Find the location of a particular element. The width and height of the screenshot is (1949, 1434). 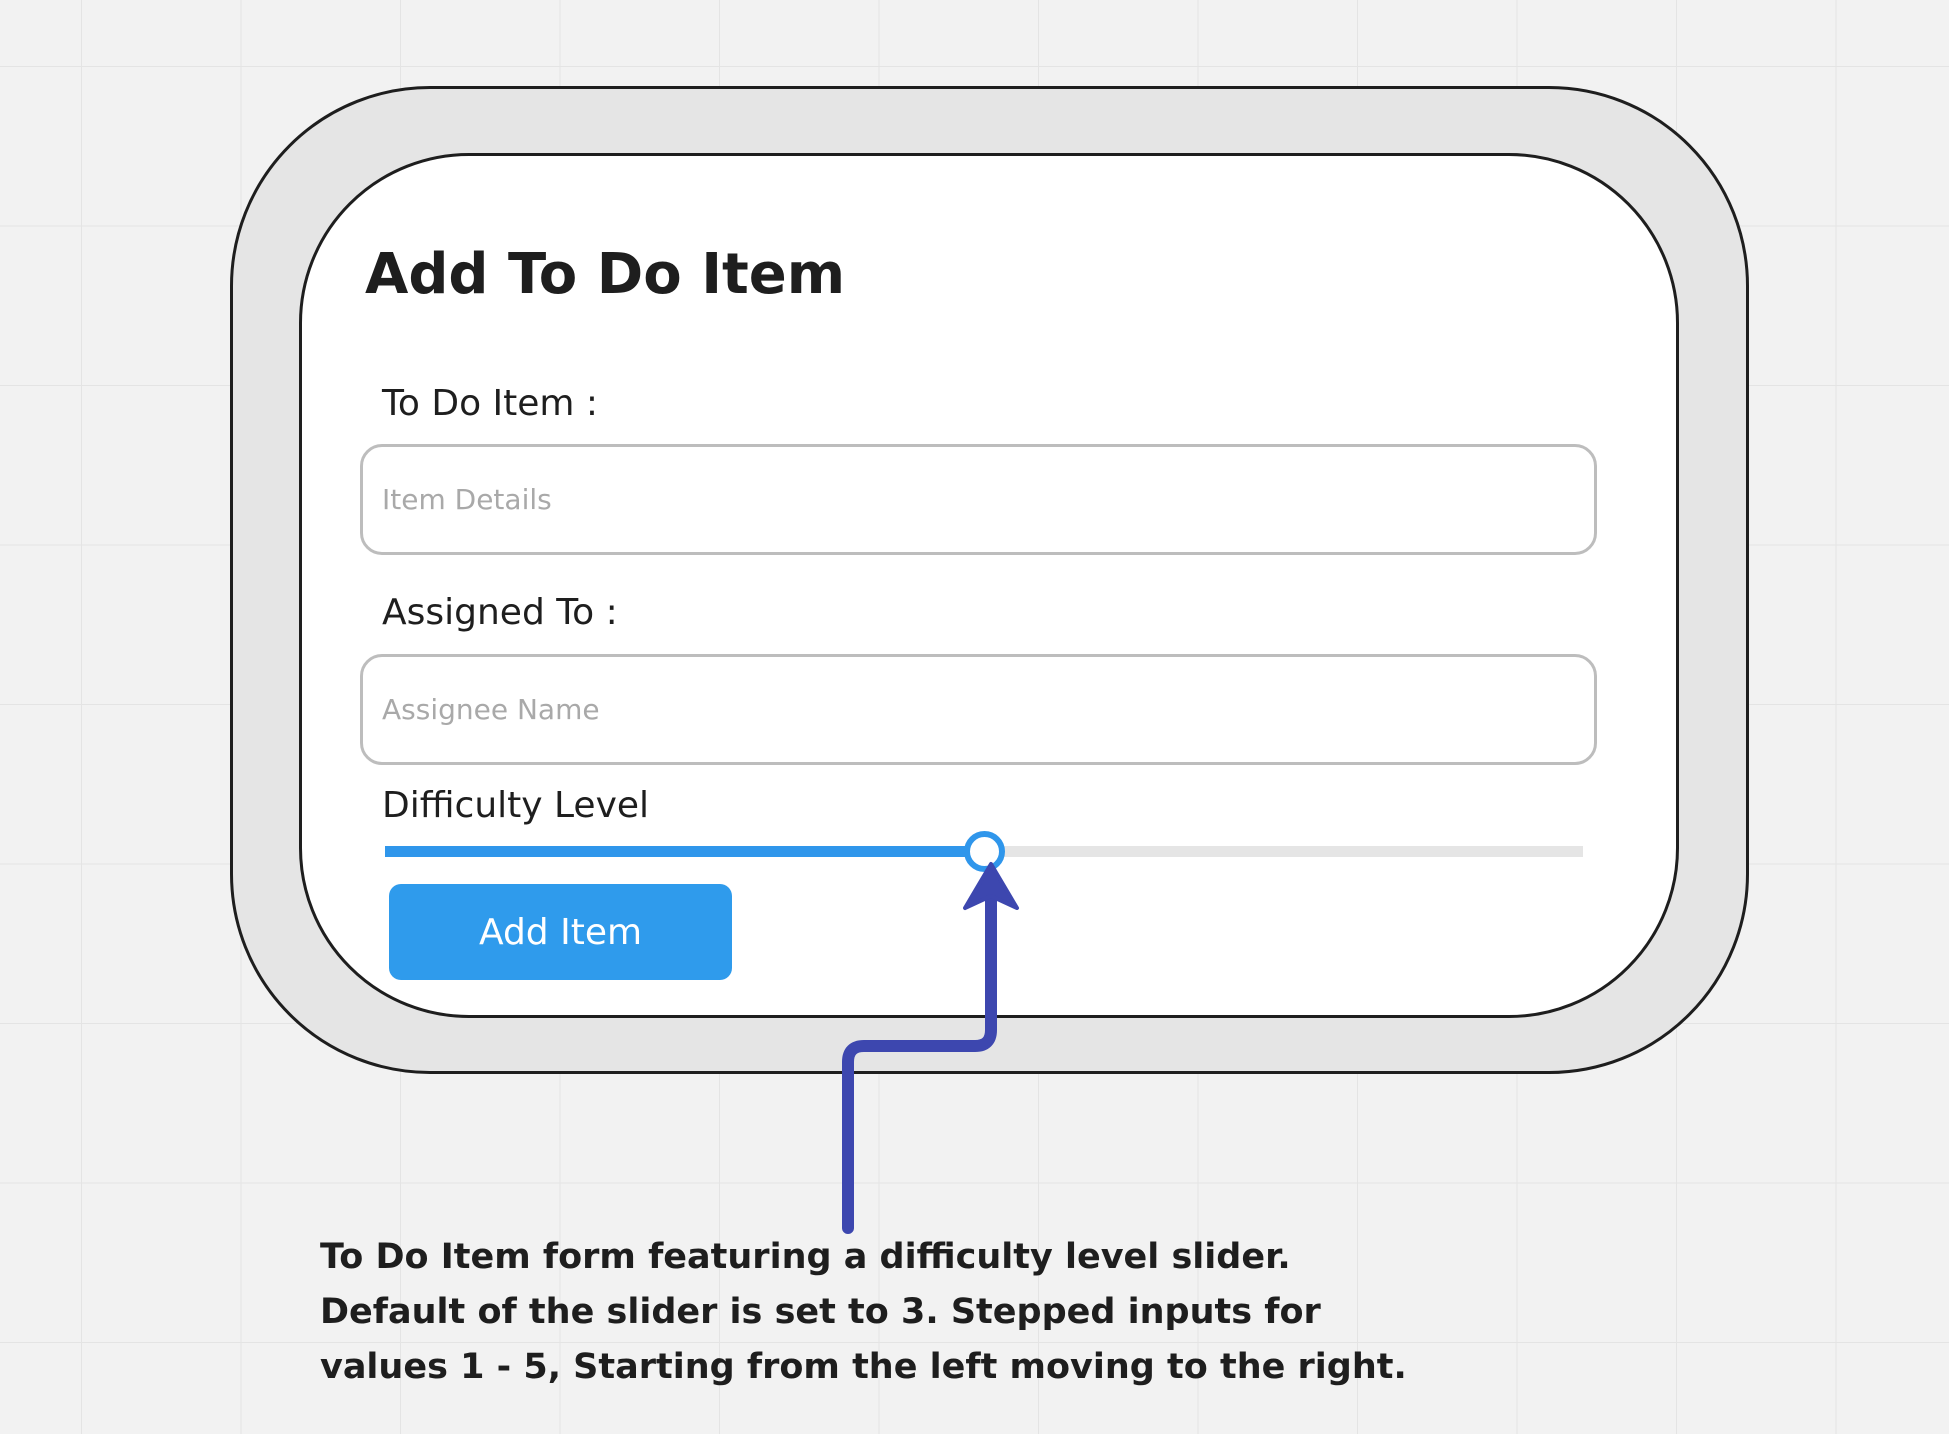

add-item-button: Add Item is located at coordinates (560, 932).